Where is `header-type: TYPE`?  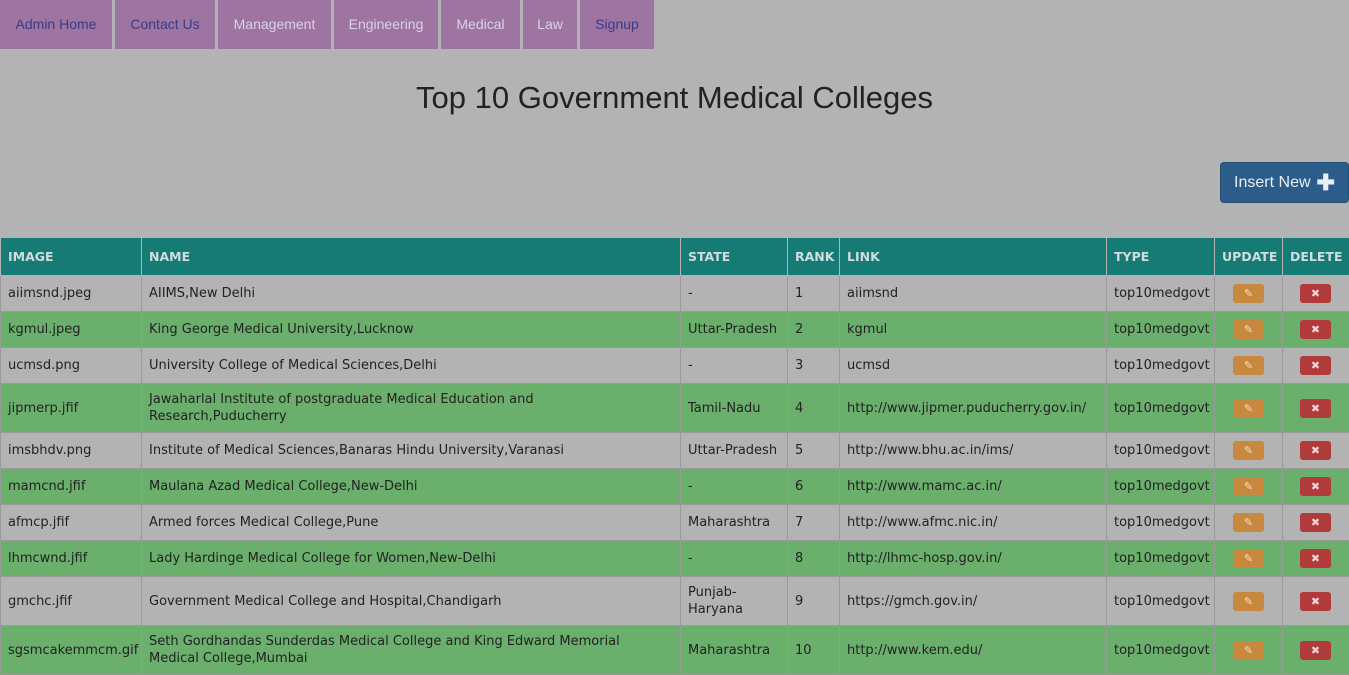
header-type: TYPE is located at coordinates (1161, 257).